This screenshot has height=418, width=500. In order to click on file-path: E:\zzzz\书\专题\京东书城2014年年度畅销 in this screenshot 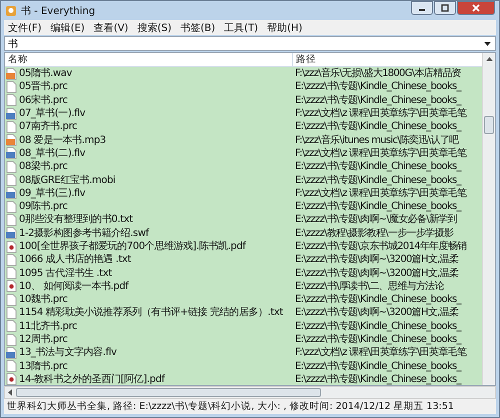, I will do `click(379, 246)`.